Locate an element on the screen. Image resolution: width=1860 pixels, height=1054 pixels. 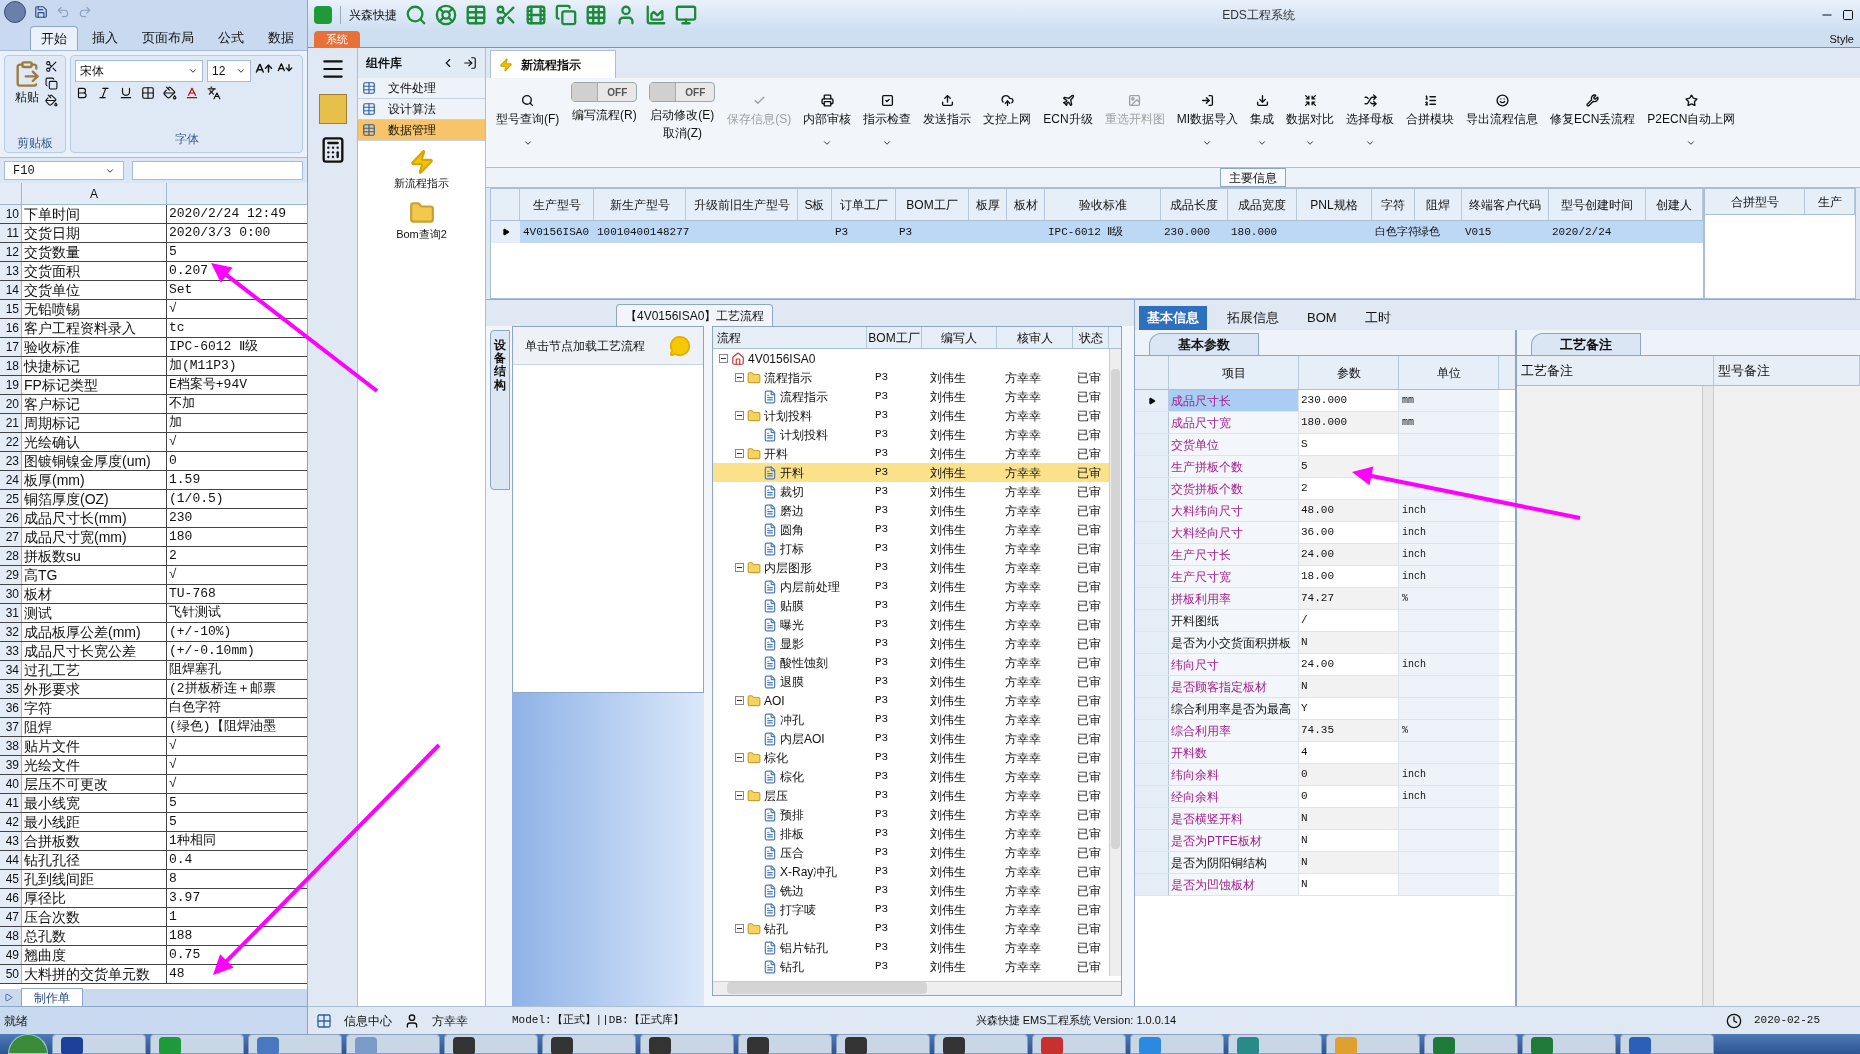
table-row: 纬向余料 0 inch is located at coordinates (1325, 775).